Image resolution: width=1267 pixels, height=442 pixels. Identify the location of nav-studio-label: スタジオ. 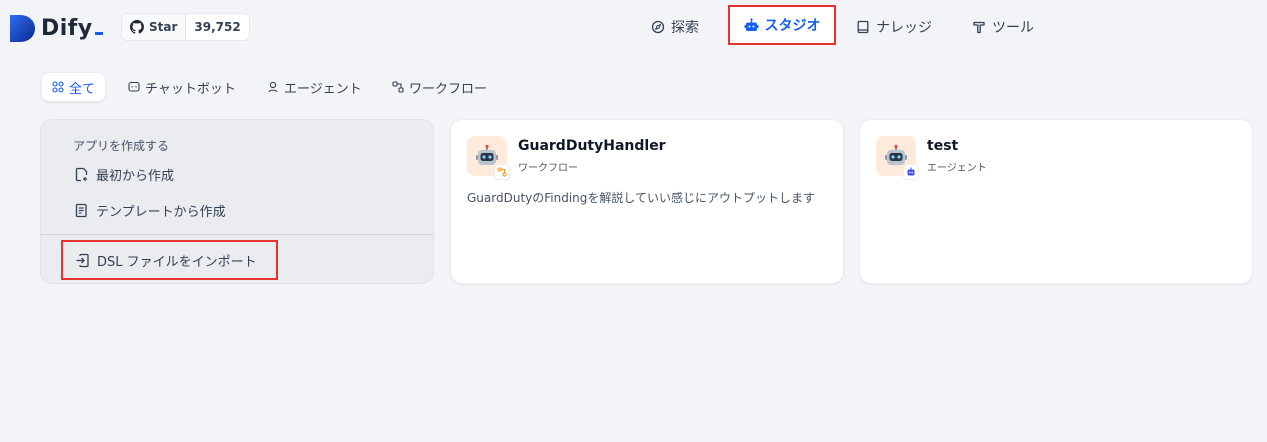
(792, 26).